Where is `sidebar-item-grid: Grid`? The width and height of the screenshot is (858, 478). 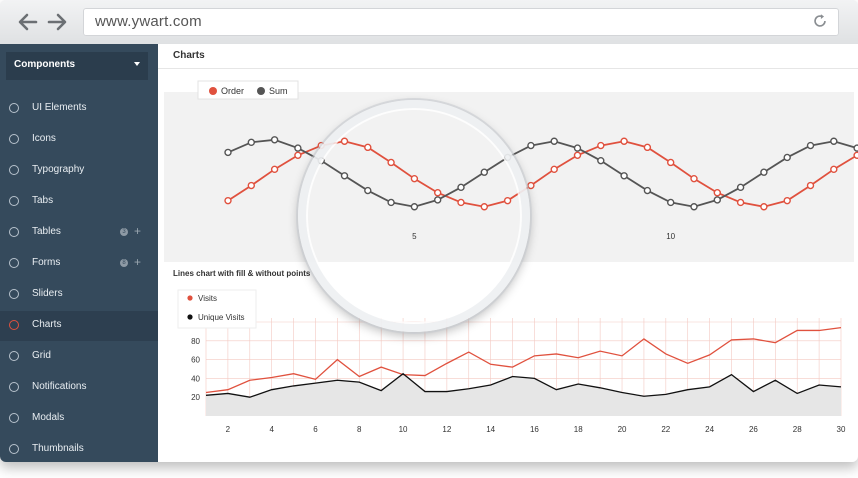
sidebar-item-grid: Grid is located at coordinates (79, 357).